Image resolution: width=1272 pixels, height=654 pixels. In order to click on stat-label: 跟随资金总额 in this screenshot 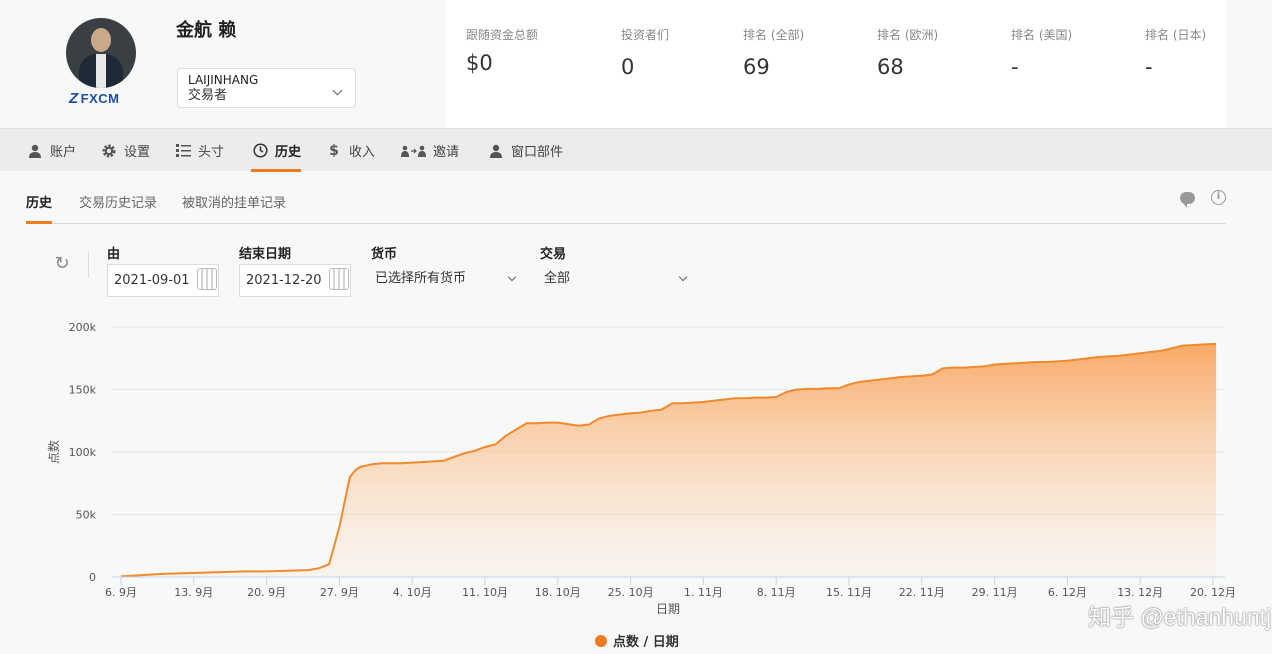, I will do `click(502, 35)`.